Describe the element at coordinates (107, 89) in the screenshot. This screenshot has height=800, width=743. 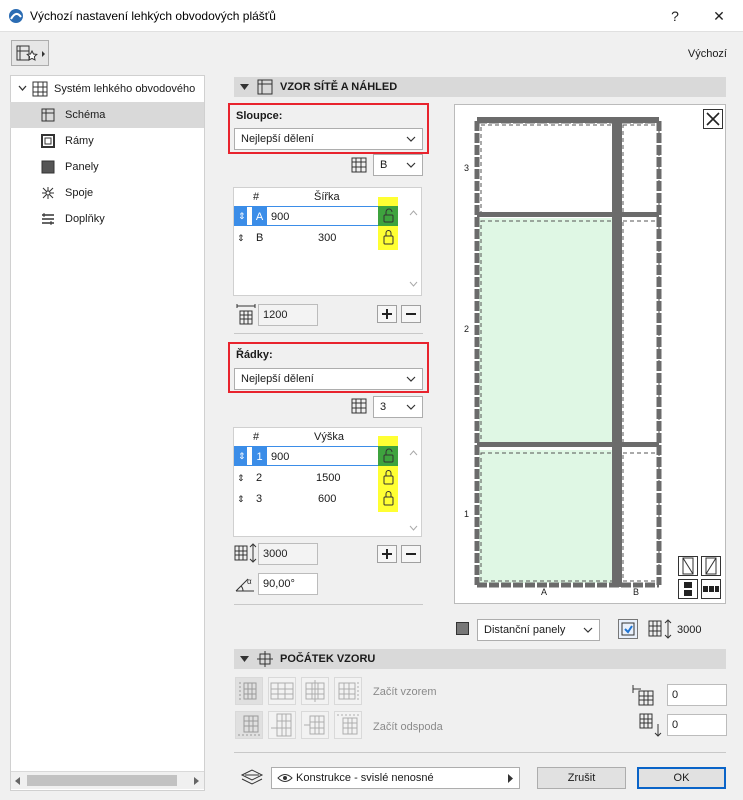
I see `tree-root: Systém lehkého obvodového` at that location.